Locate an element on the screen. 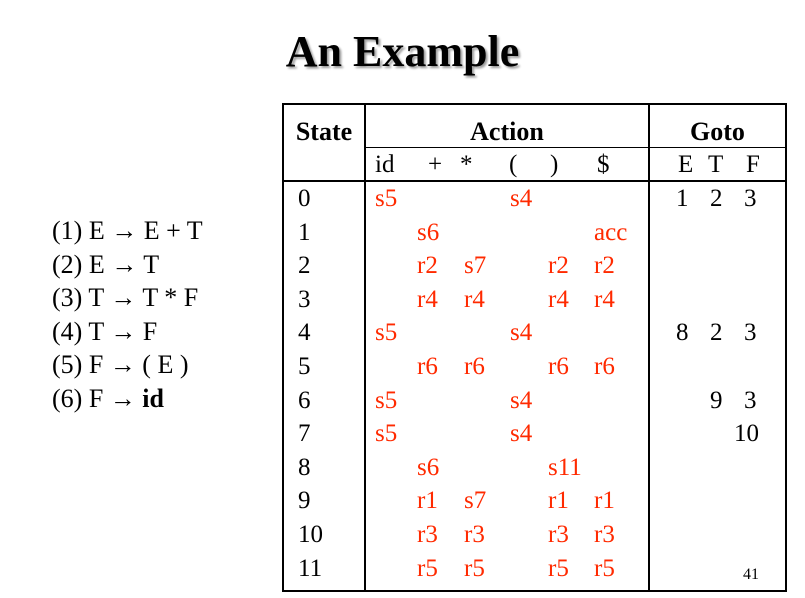 This screenshot has height=598, width=805. rule-number: (5) is located at coordinates (67, 364).